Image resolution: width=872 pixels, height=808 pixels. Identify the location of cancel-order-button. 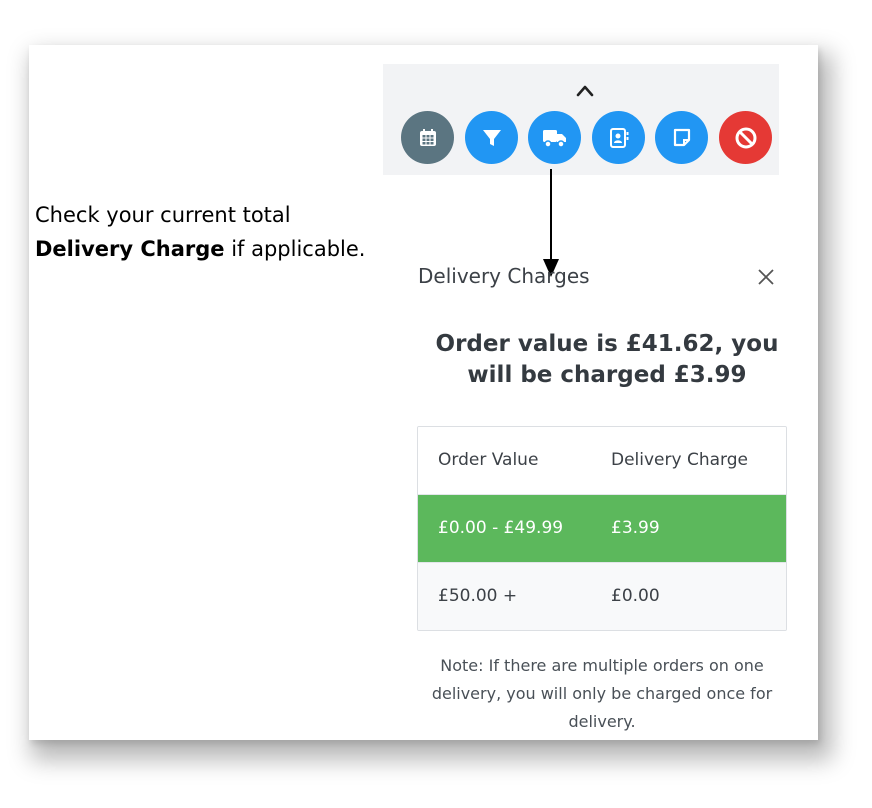
(745, 137).